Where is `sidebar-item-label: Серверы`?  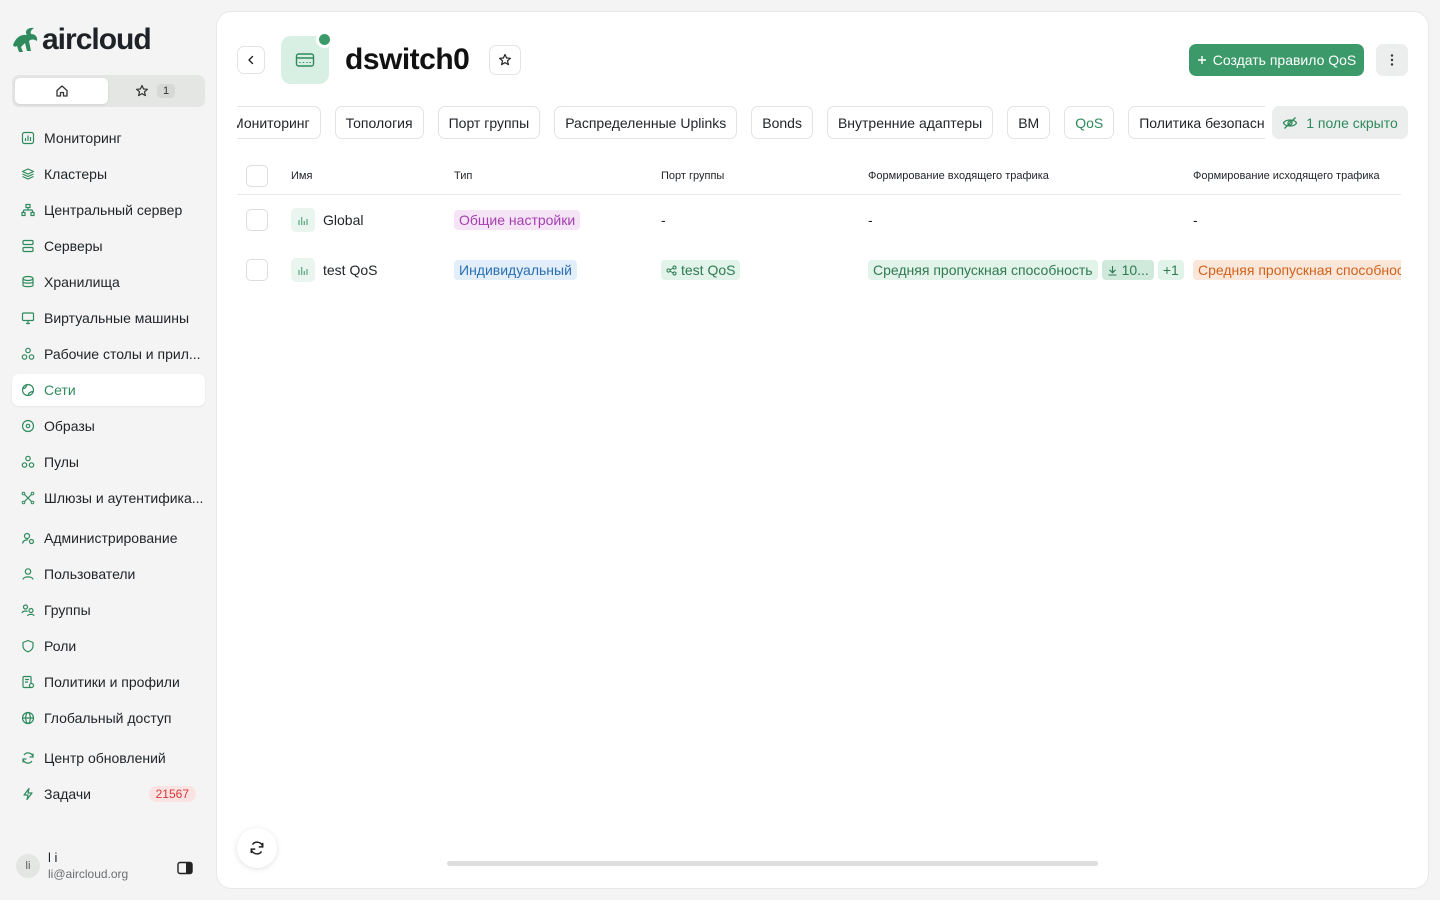
sidebar-item-label: Серверы is located at coordinates (73, 246).